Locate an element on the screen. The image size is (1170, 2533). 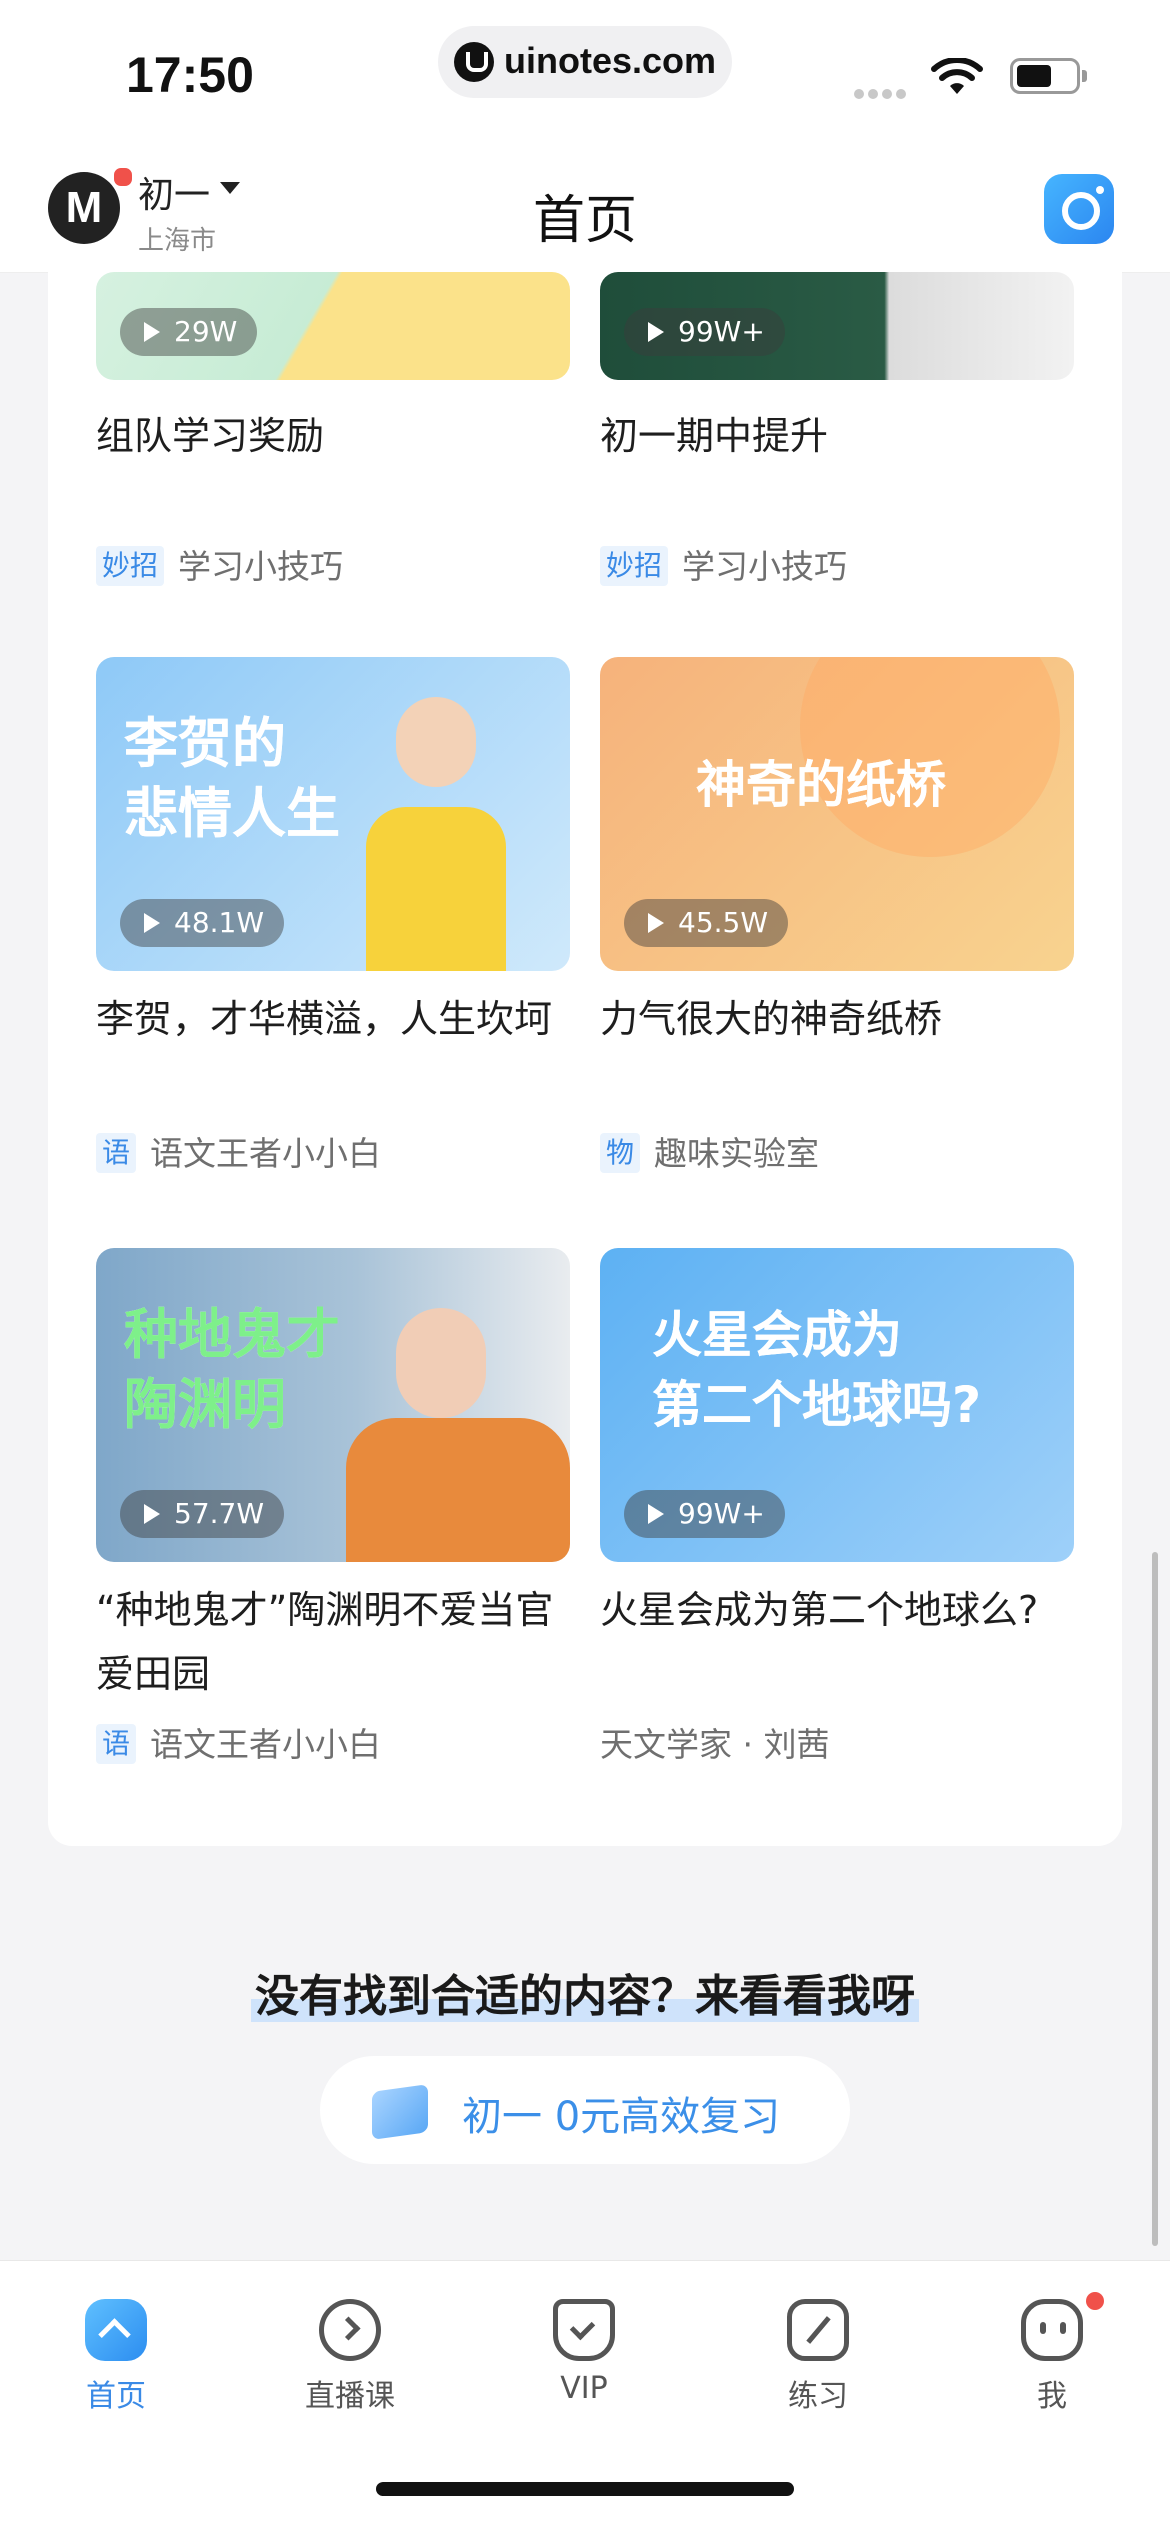
video-thumbnail: 种地鬼才 陶渊明 57.7W is located at coordinates (333, 1405).